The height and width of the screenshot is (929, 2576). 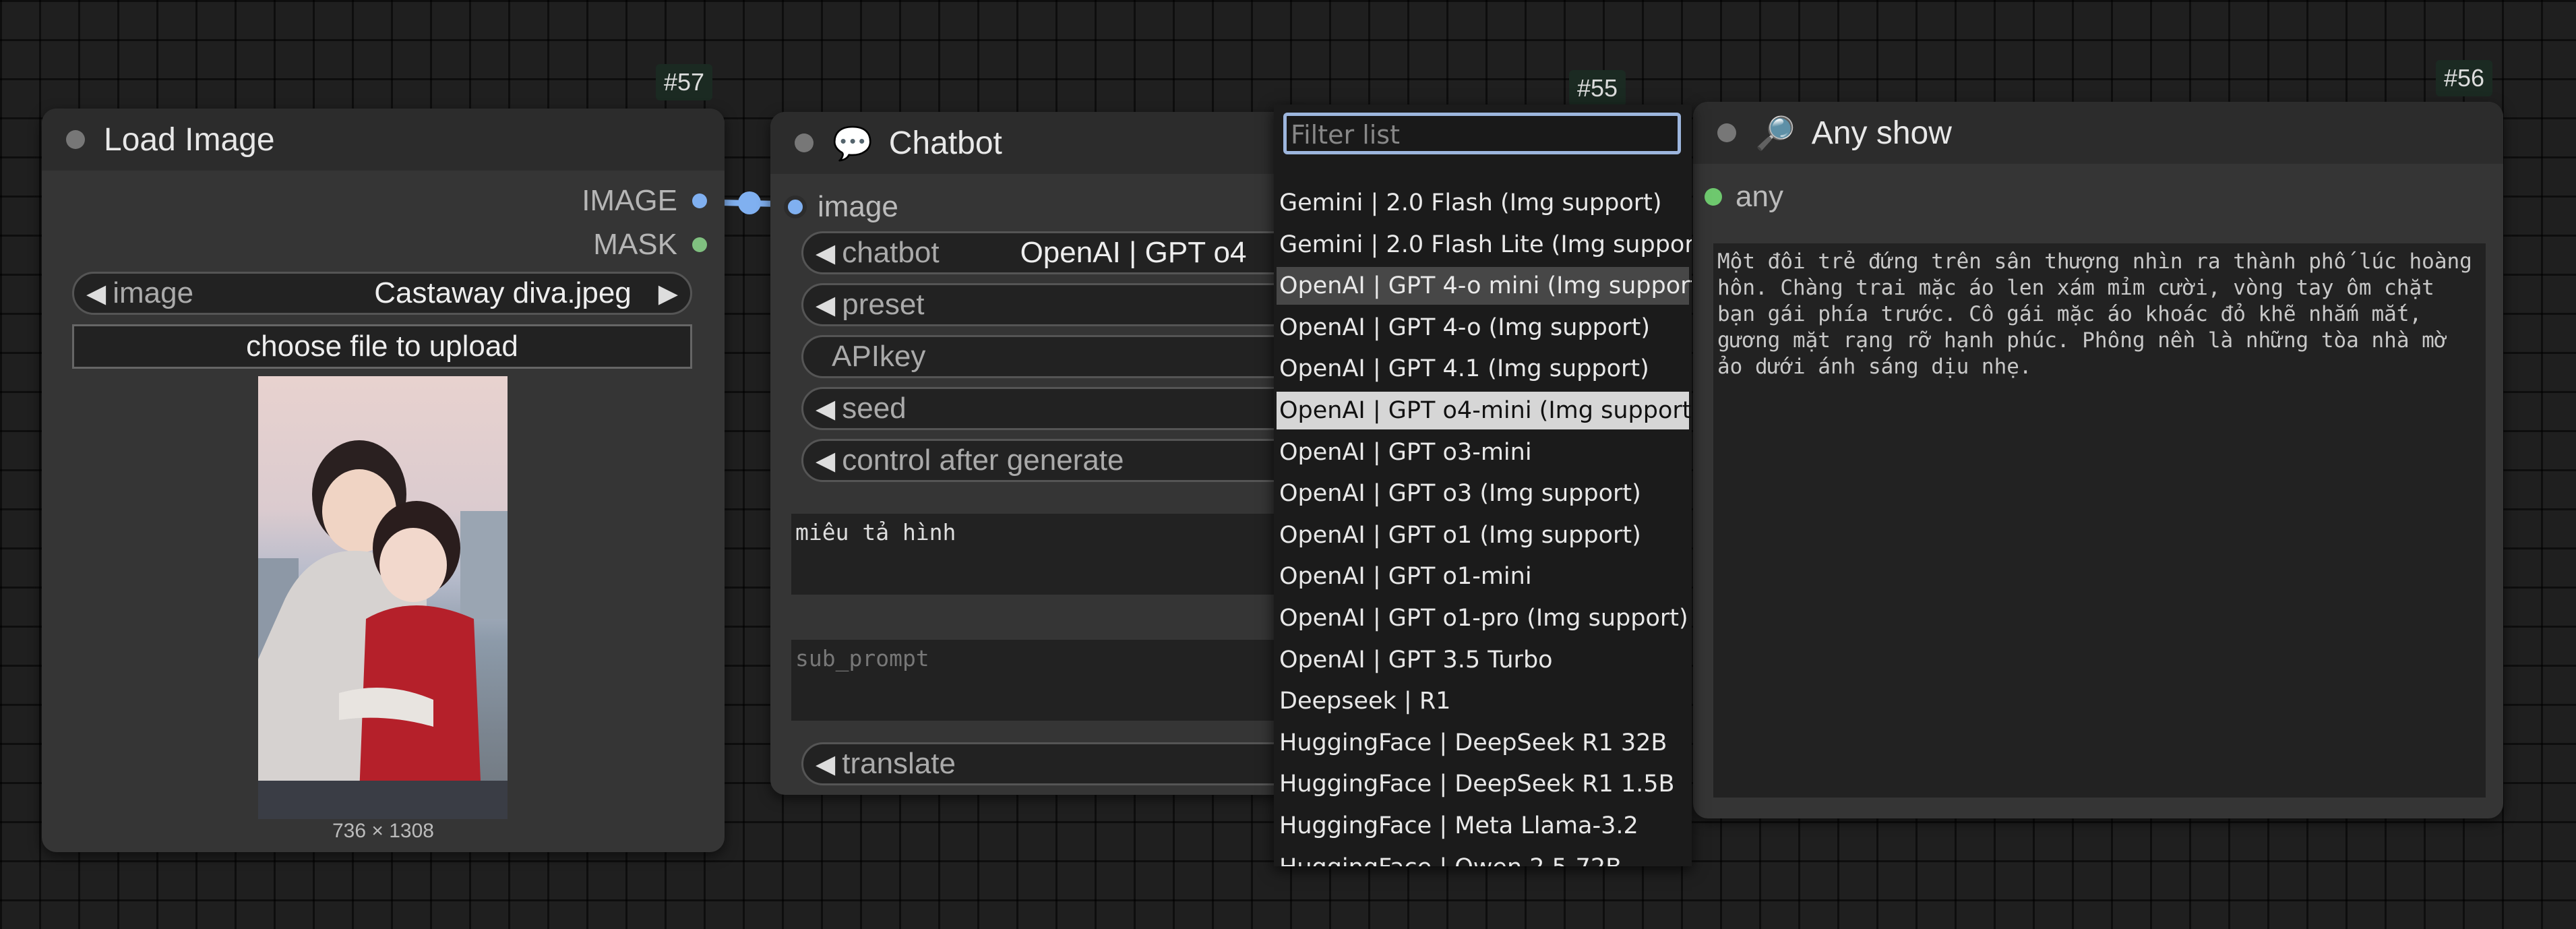 What do you see at coordinates (1760, 196) in the screenshot?
I see `input-any-label: any` at bounding box center [1760, 196].